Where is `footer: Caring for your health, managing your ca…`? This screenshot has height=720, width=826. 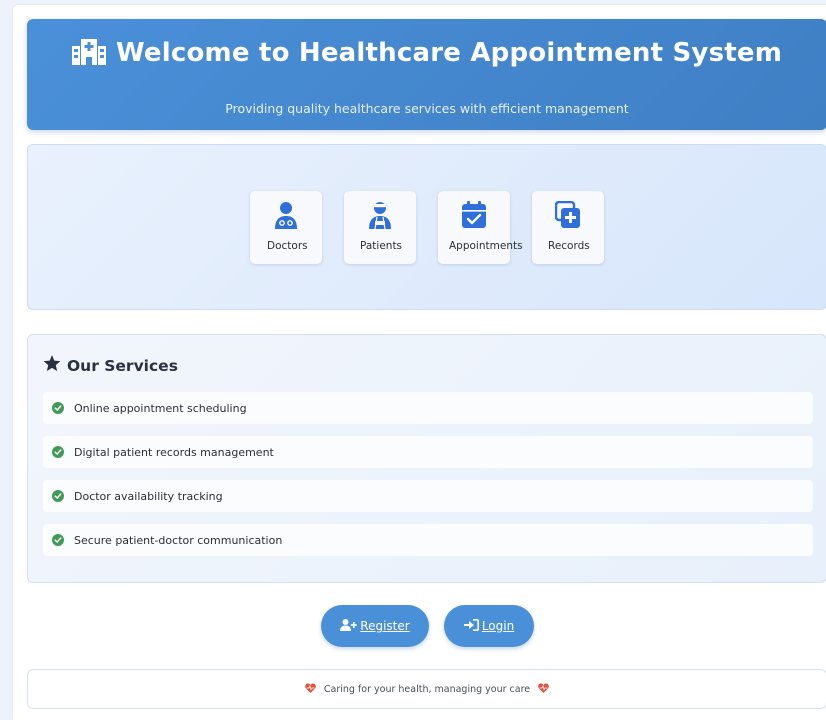
footer: Caring for your health, managing your ca… is located at coordinates (426, 689).